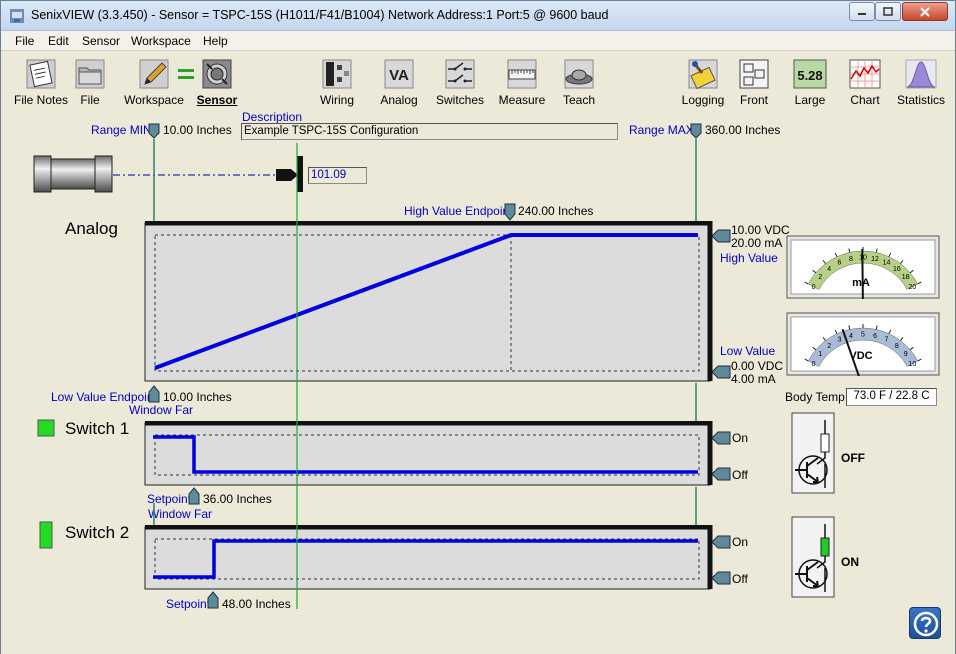 This screenshot has width=956, height=654. What do you see at coordinates (197, 397) in the screenshot?
I see `low-endpoint-value: 10.00 Inches` at bounding box center [197, 397].